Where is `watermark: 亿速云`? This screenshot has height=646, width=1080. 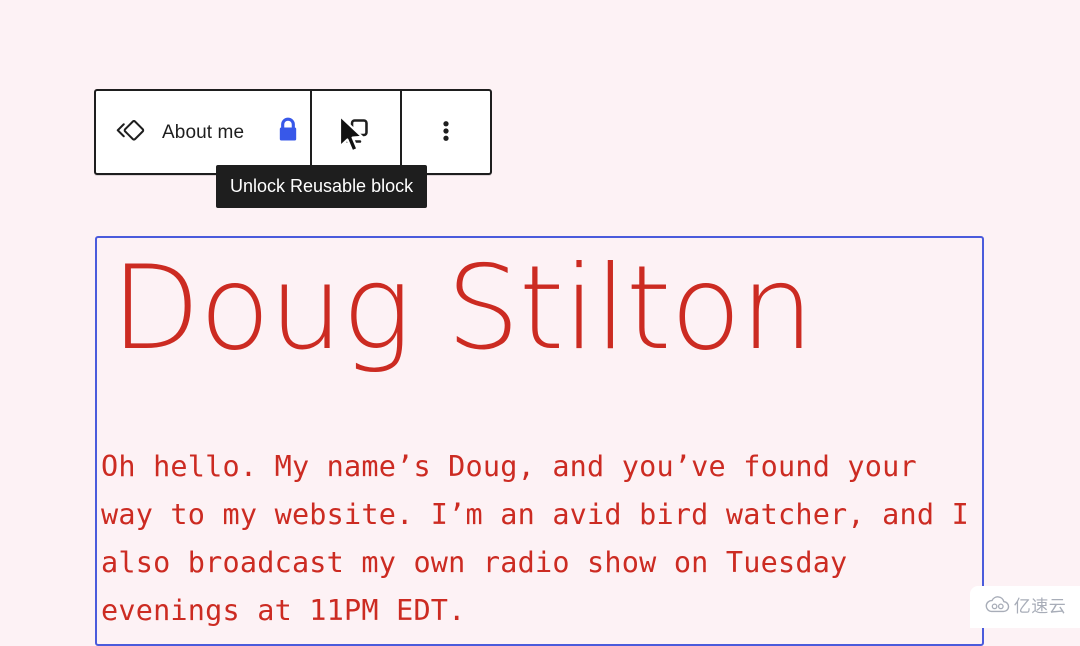
watermark: 亿速云 is located at coordinates (1025, 607).